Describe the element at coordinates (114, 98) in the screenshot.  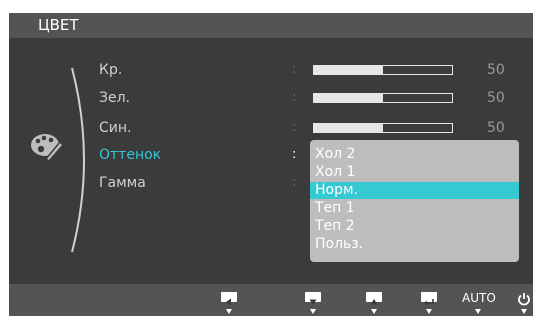
I see `menu-item-label: Зел.` at that location.